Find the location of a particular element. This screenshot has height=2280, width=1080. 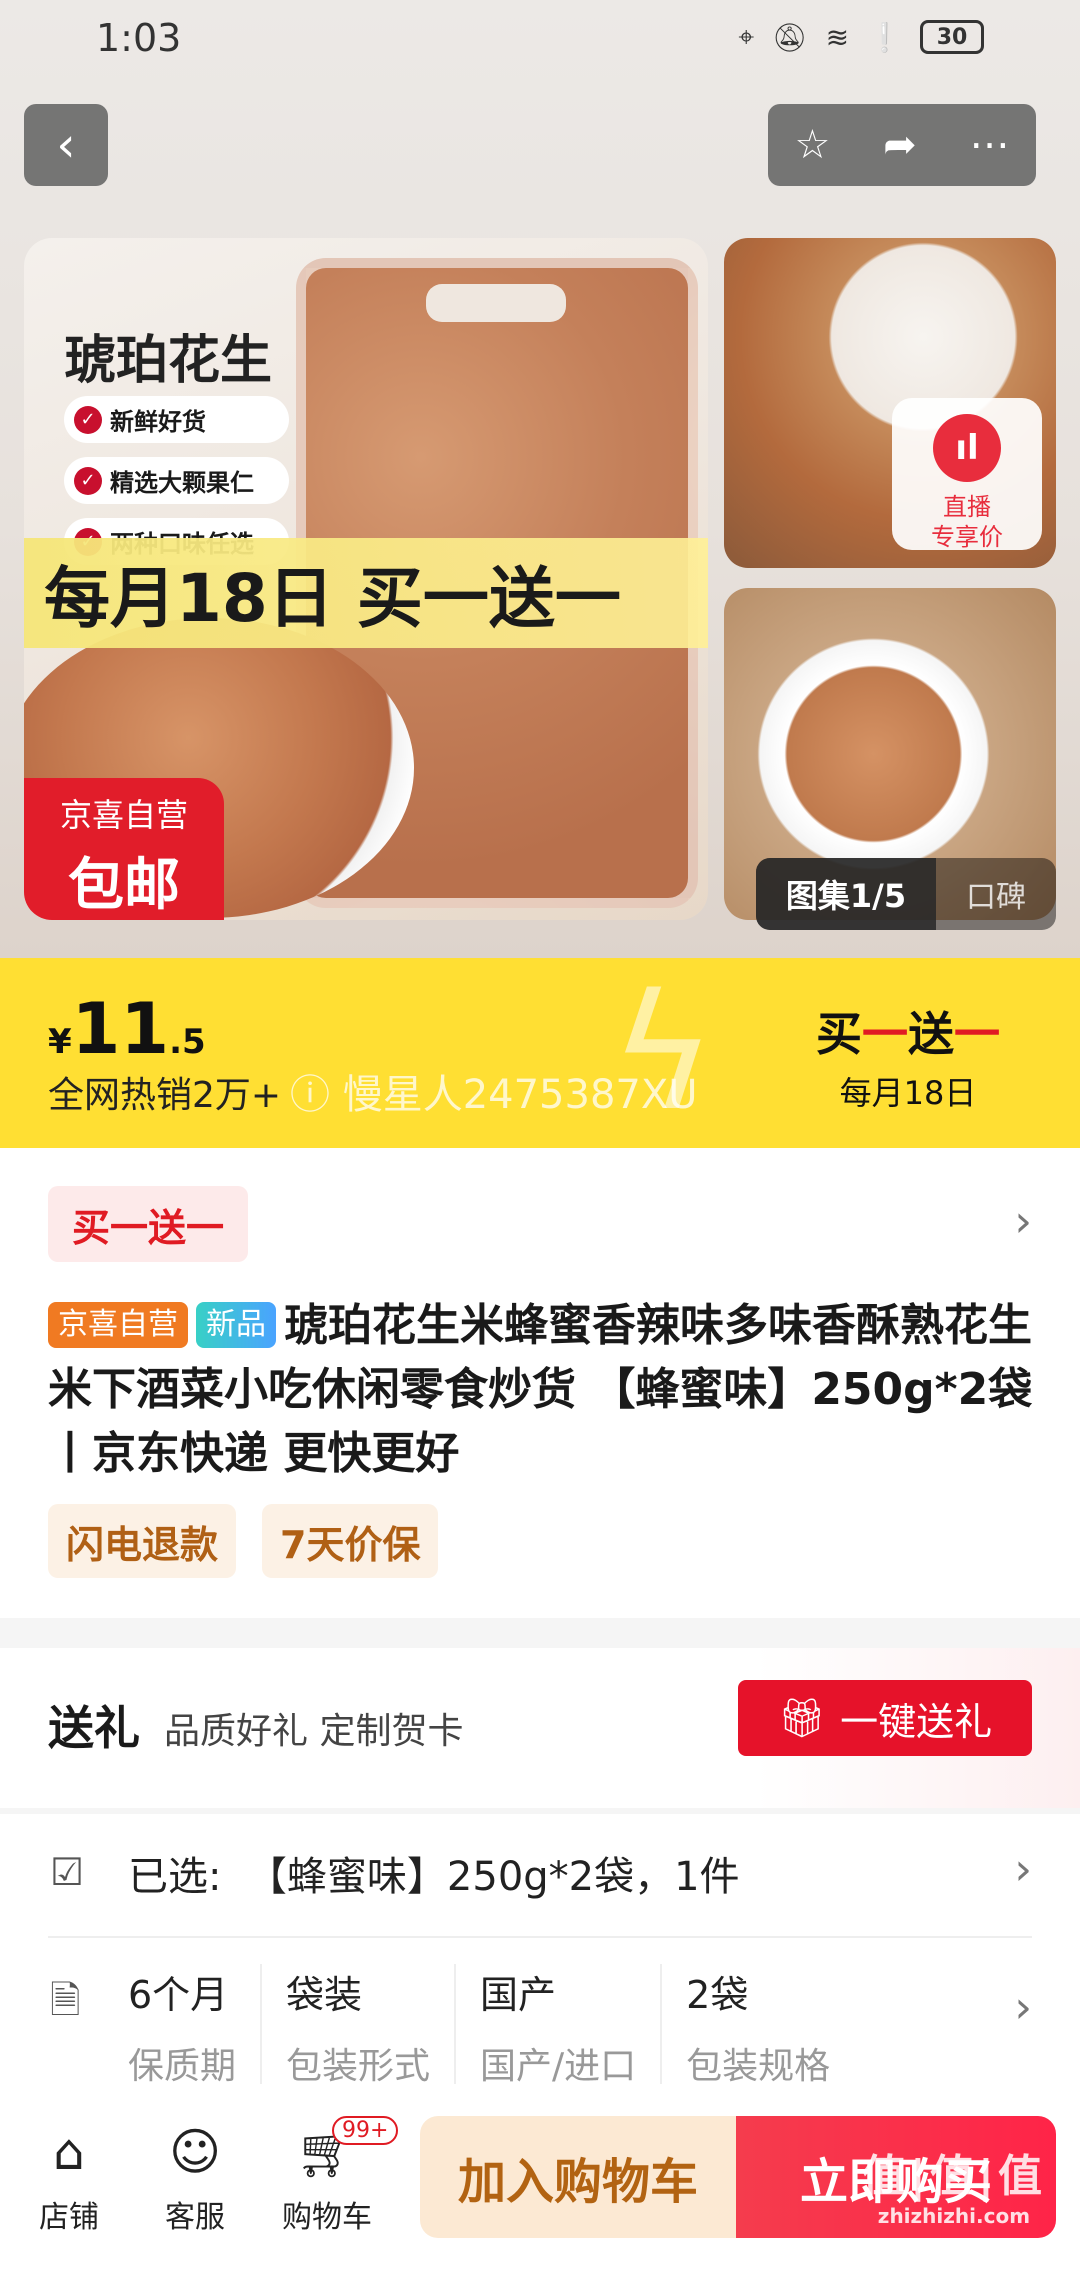

back-button: ‹ is located at coordinates (66, 145).